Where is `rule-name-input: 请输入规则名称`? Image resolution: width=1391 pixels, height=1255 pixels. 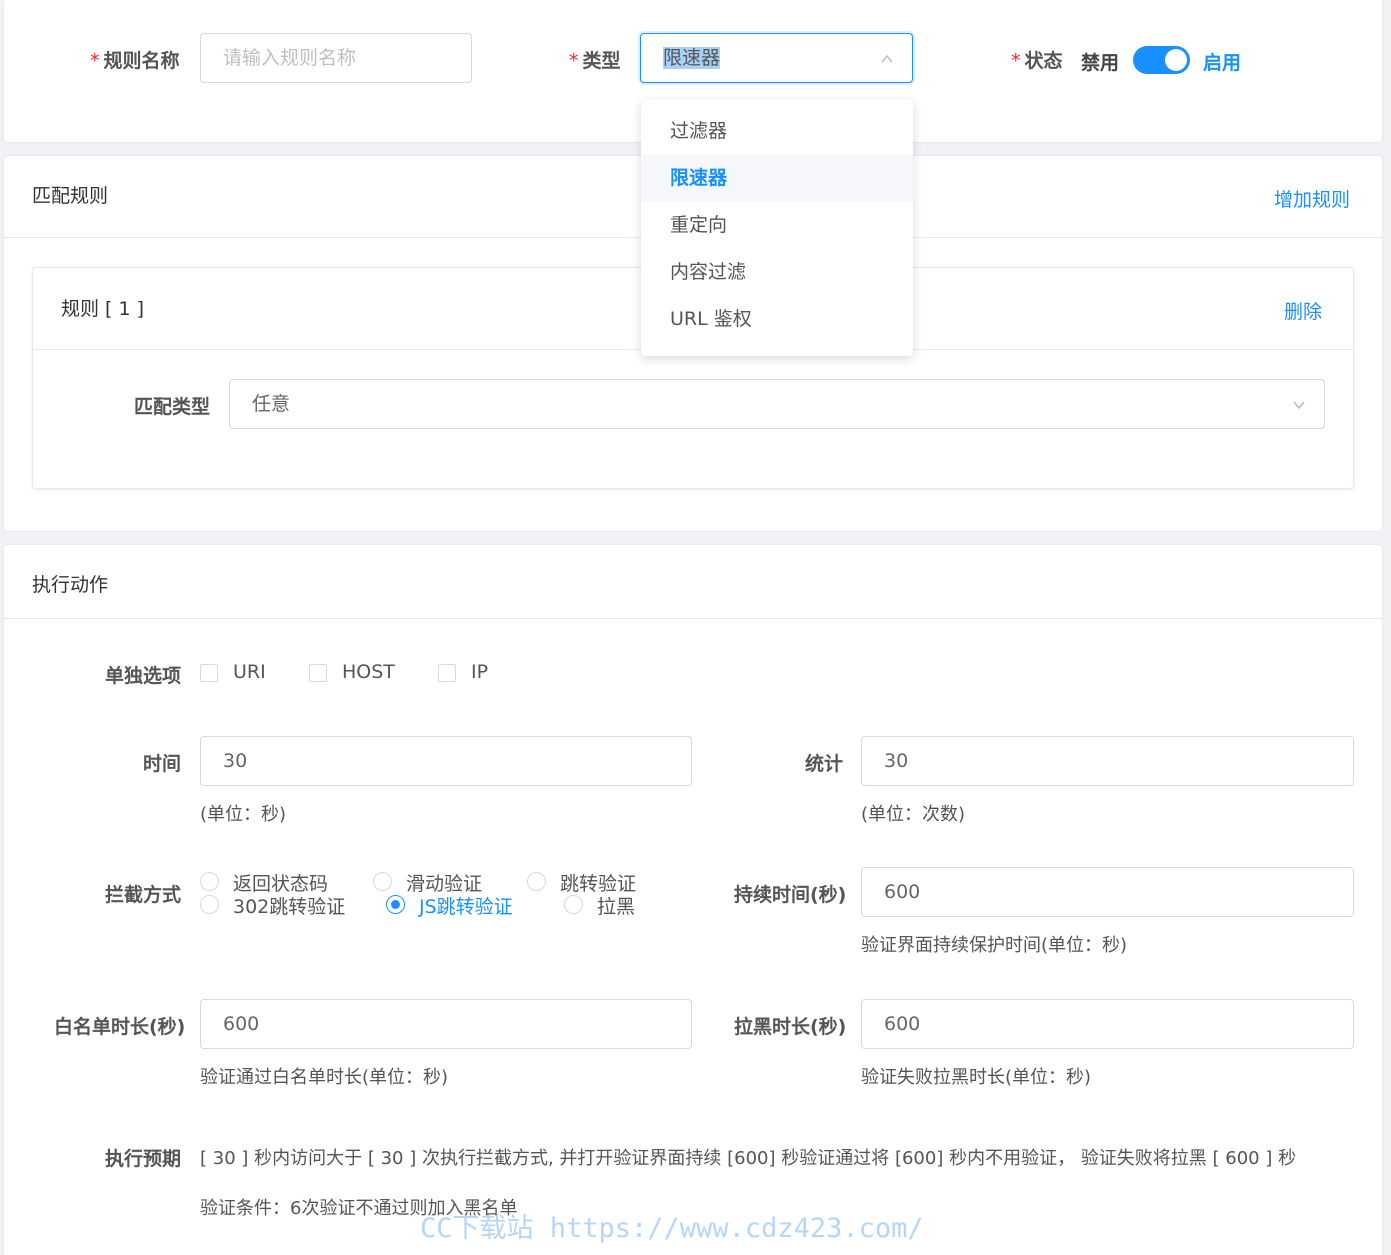 rule-name-input: 请输入规则名称 is located at coordinates (336, 58).